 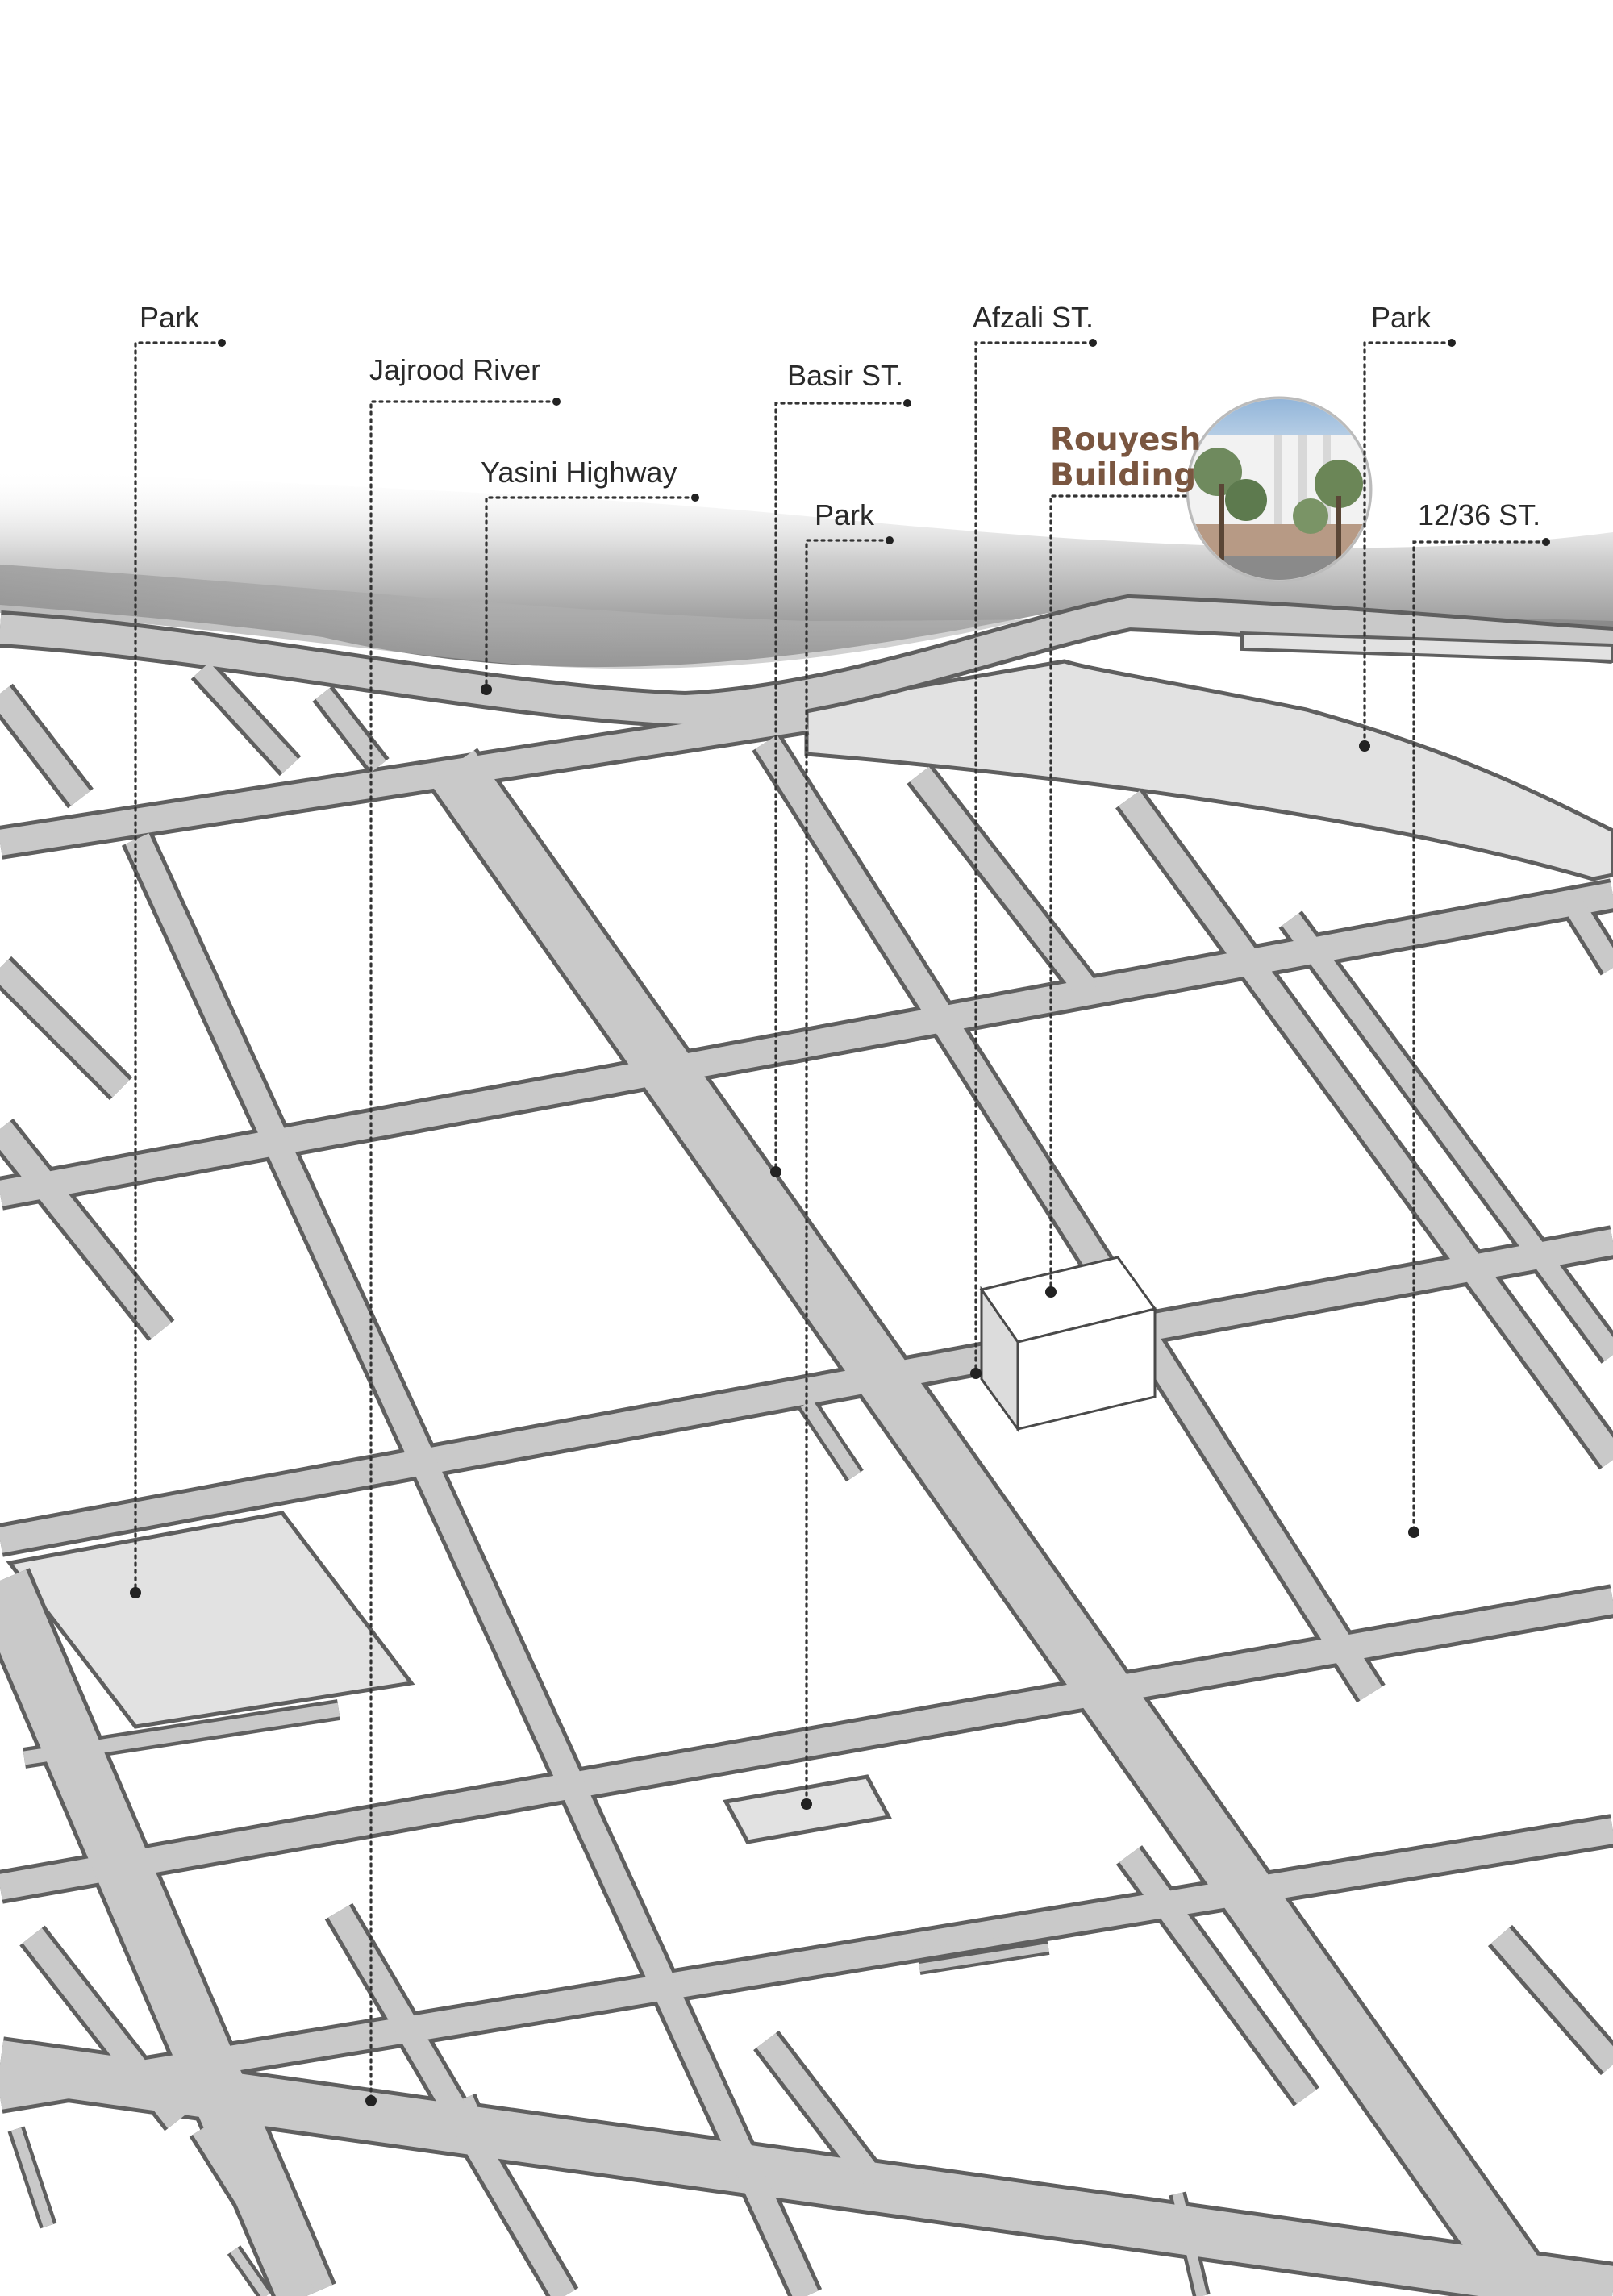 I want to click on afzali-st-marker, so click(x=976, y=1373).